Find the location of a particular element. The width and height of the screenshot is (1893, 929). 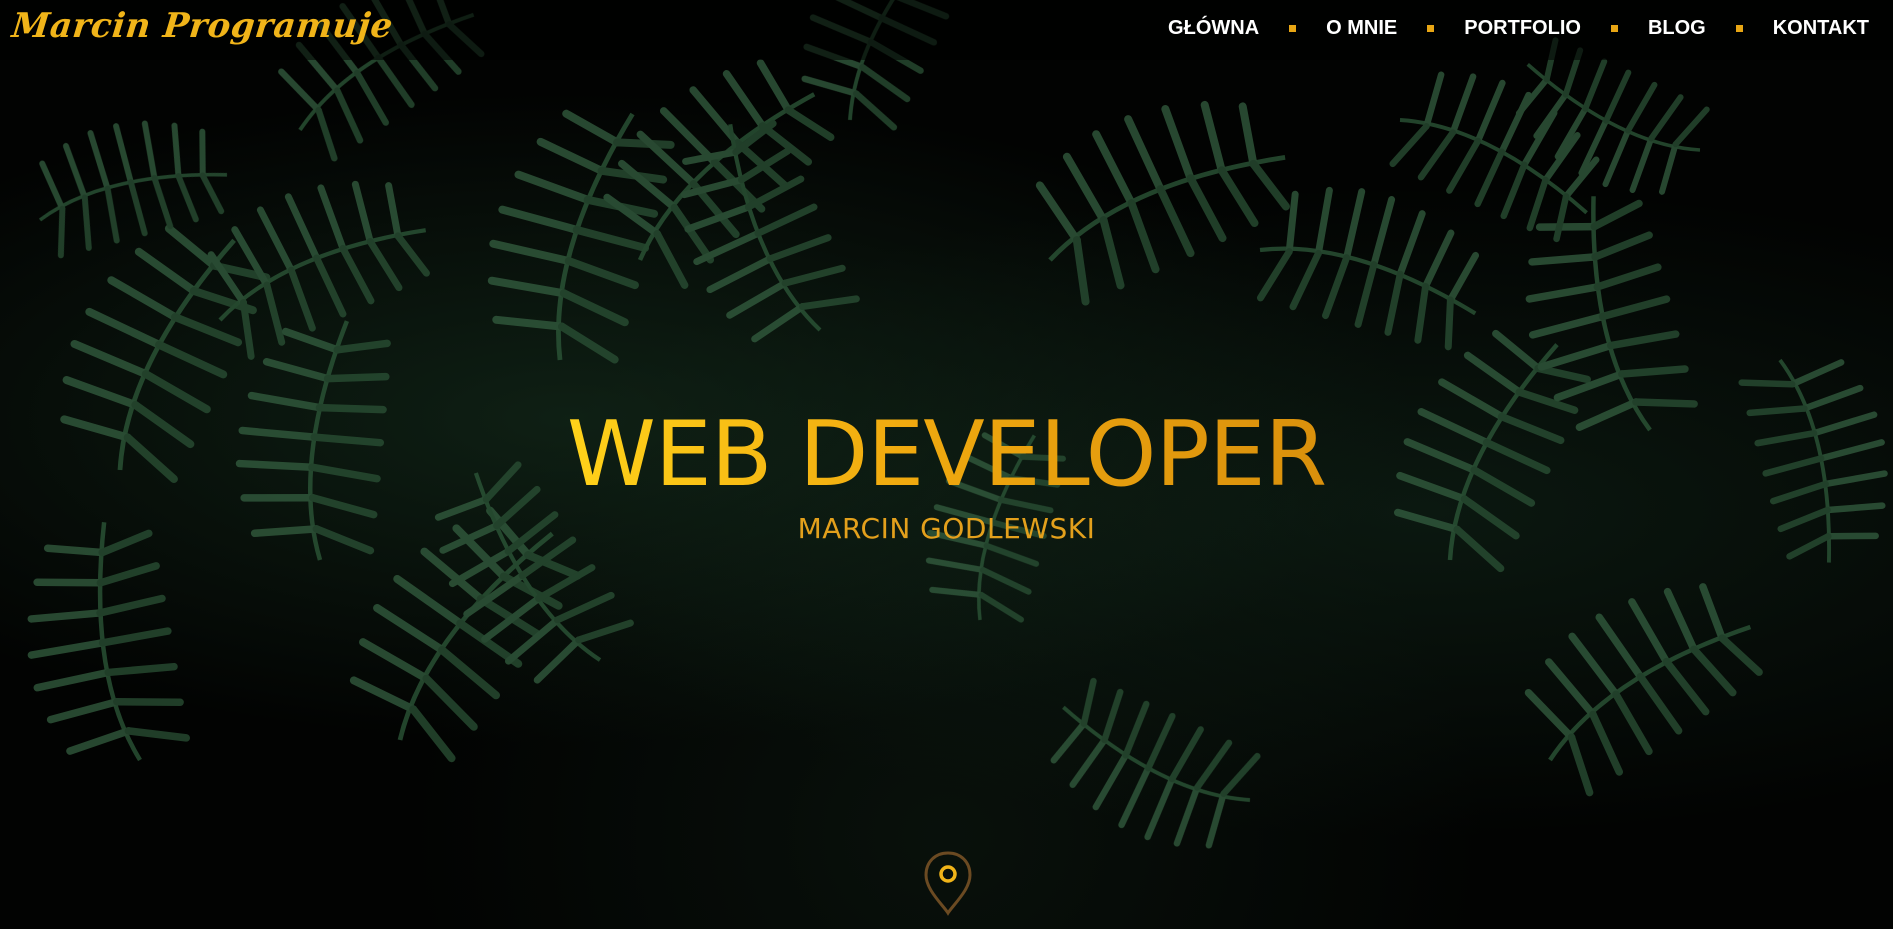

nav-item-o-mnie: O MNIE is located at coordinates (1361, 28).